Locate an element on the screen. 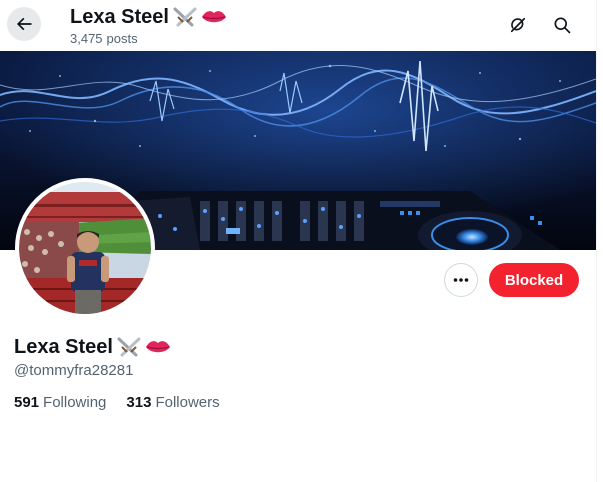  avatar-photo is located at coordinates (85, 248).